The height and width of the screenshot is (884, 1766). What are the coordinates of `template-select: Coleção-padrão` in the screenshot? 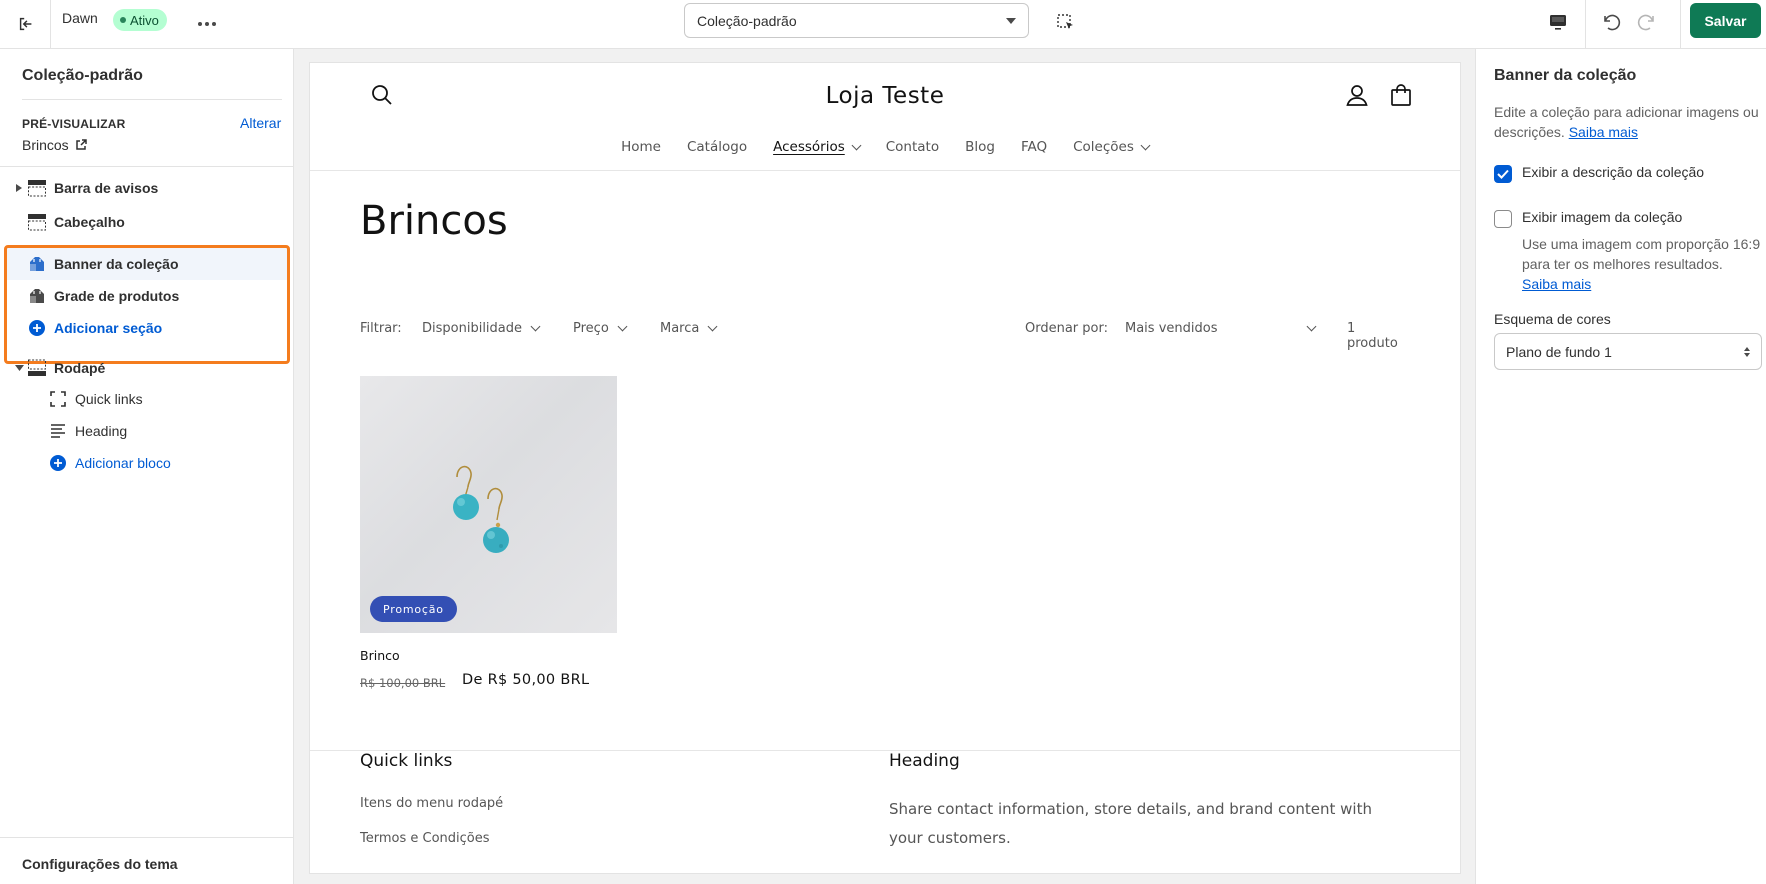 It's located at (856, 20).